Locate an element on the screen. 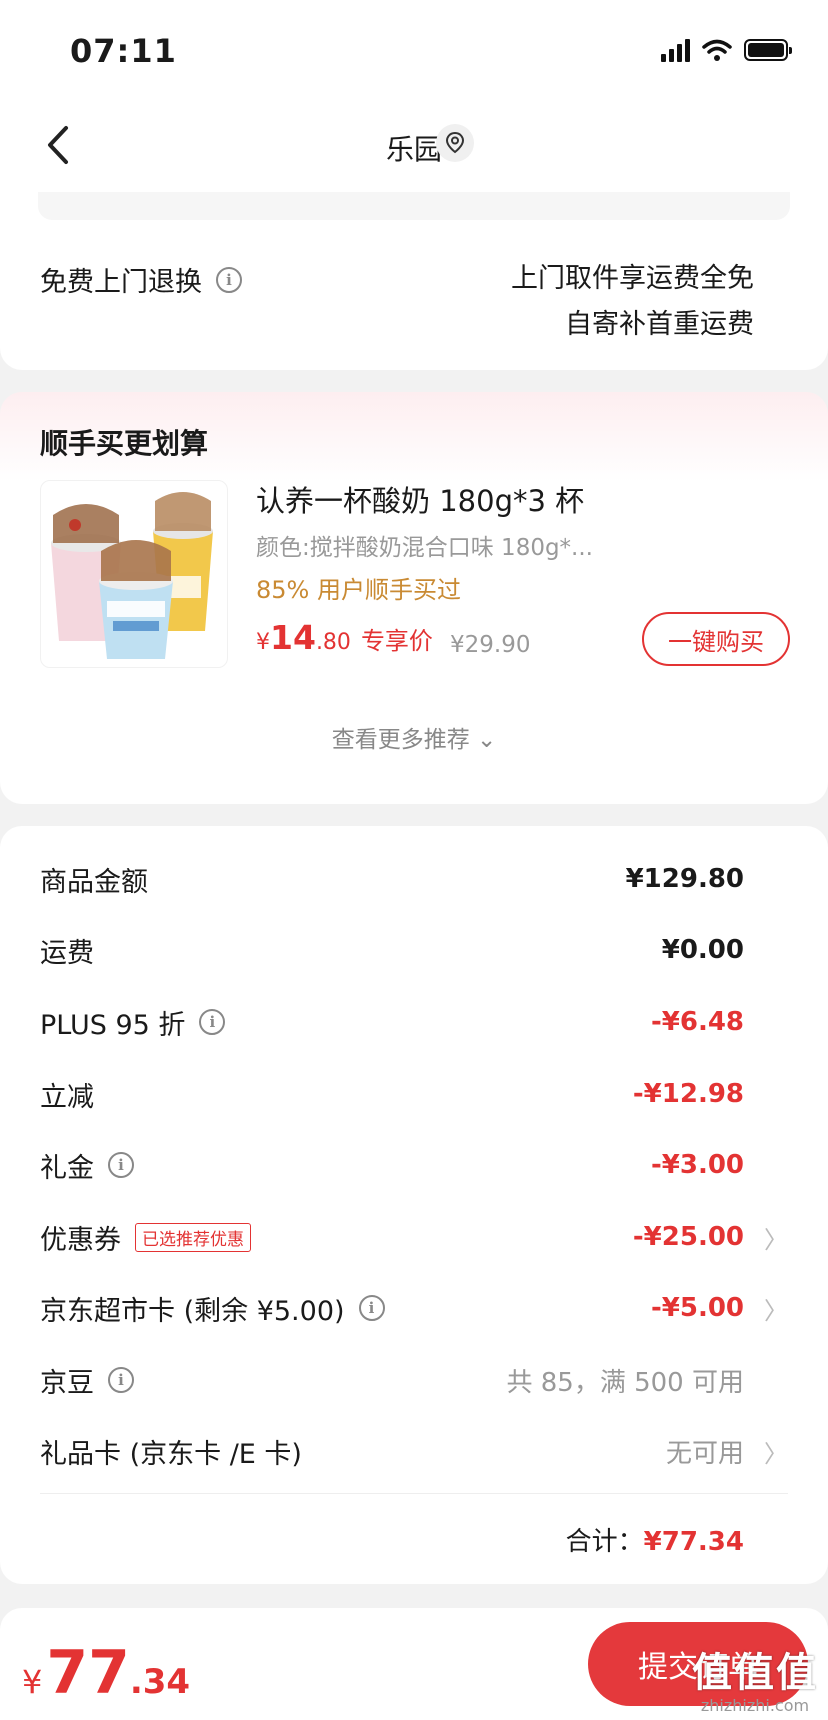 Image resolution: width=828 pixels, height=1720 pixels. row-label: 礼金 is located at coordinates (67, 1168).